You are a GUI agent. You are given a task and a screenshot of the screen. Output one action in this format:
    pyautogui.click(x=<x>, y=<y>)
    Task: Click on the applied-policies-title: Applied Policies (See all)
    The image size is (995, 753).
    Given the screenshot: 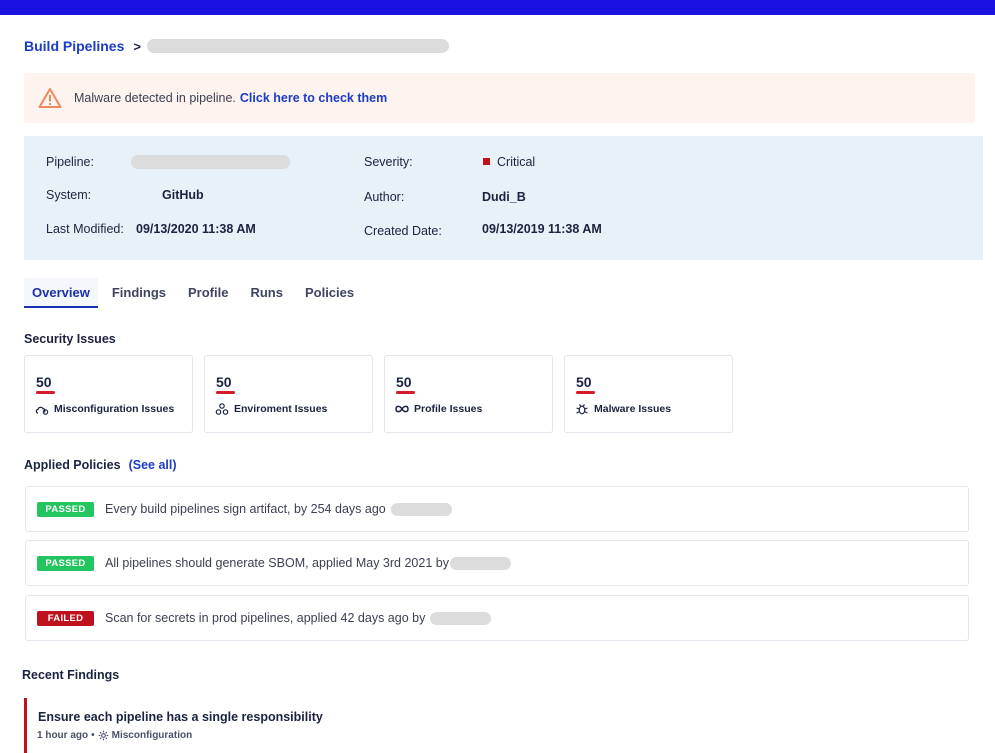 What is the action you would take?
    pyautogui.click(x=100, y=465)
    